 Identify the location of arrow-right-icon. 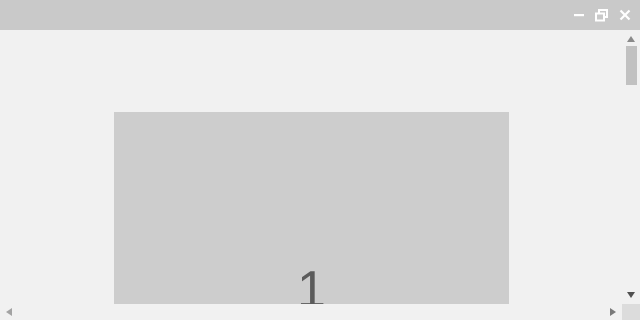
(613, 312).